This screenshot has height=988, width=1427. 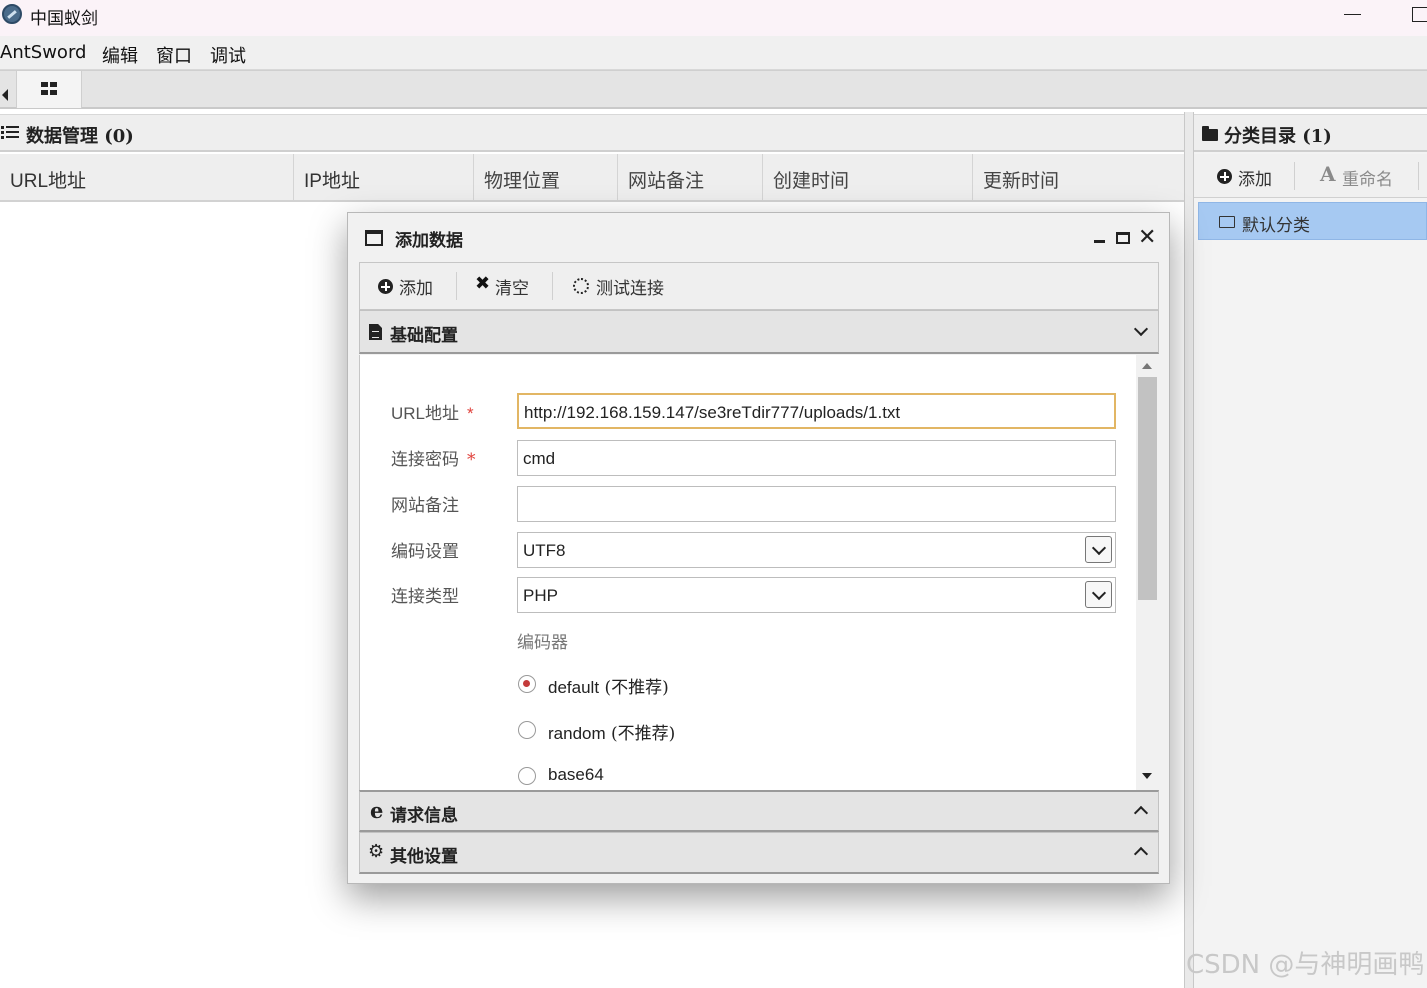 What do you see at coordinates (483, 283) in the screenshot?
I see `times-icon: ✖` at bounding box center [483, 283].